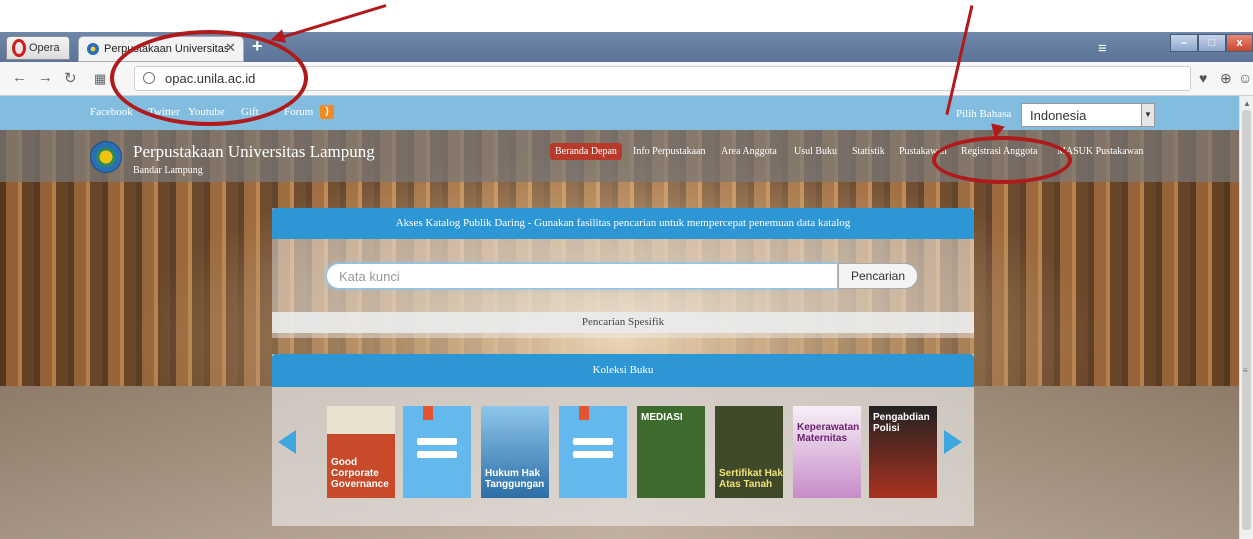 The height and width of the screenshot is (539, 1253). Describe the element at coordinates (93, 49) in the screenshot. I see `favicon-icon` at that location.